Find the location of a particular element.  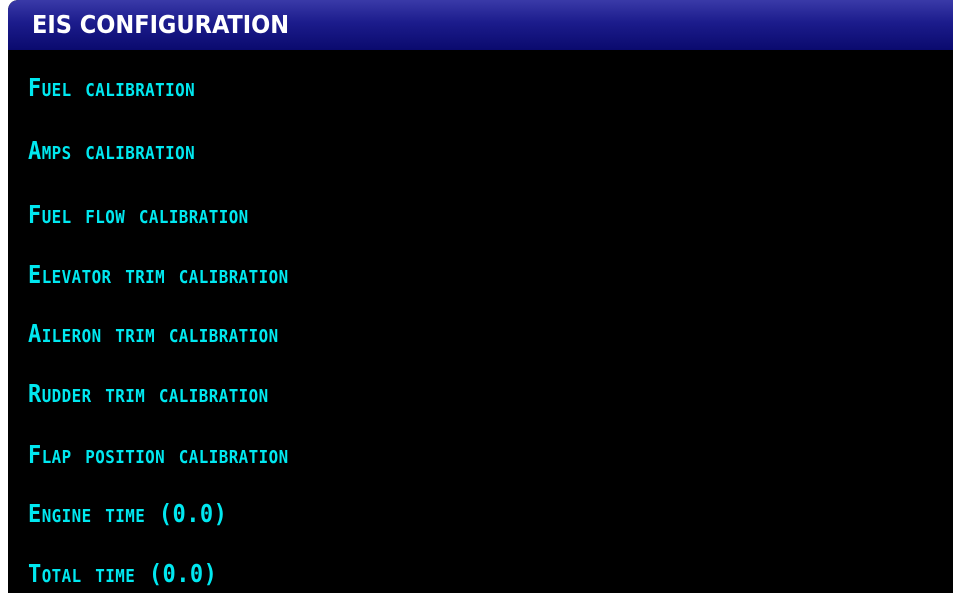

menu-item-fuel-flow-calibration: Fuel Flow Calibration is located at coordinates (138, 215).